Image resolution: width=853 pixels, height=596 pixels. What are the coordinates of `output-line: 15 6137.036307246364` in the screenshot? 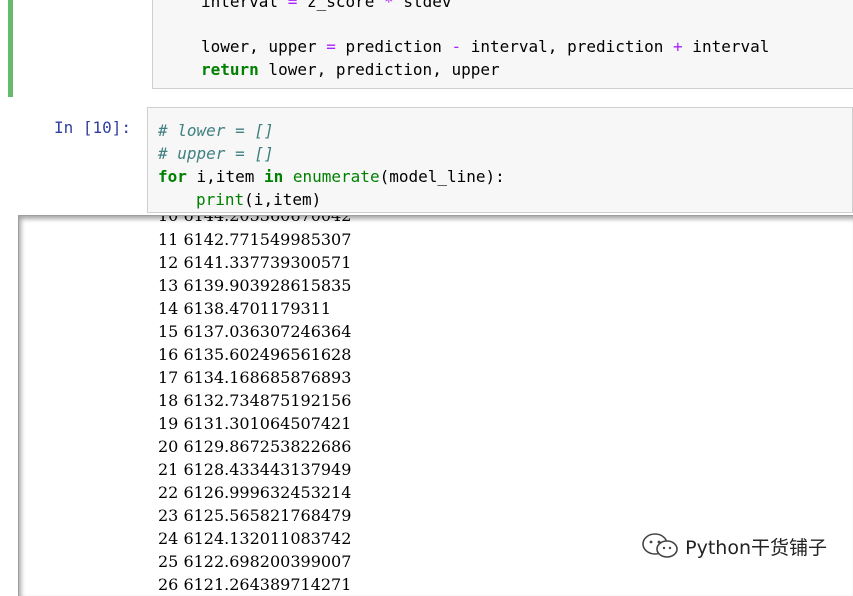 It's located at (255, 331).